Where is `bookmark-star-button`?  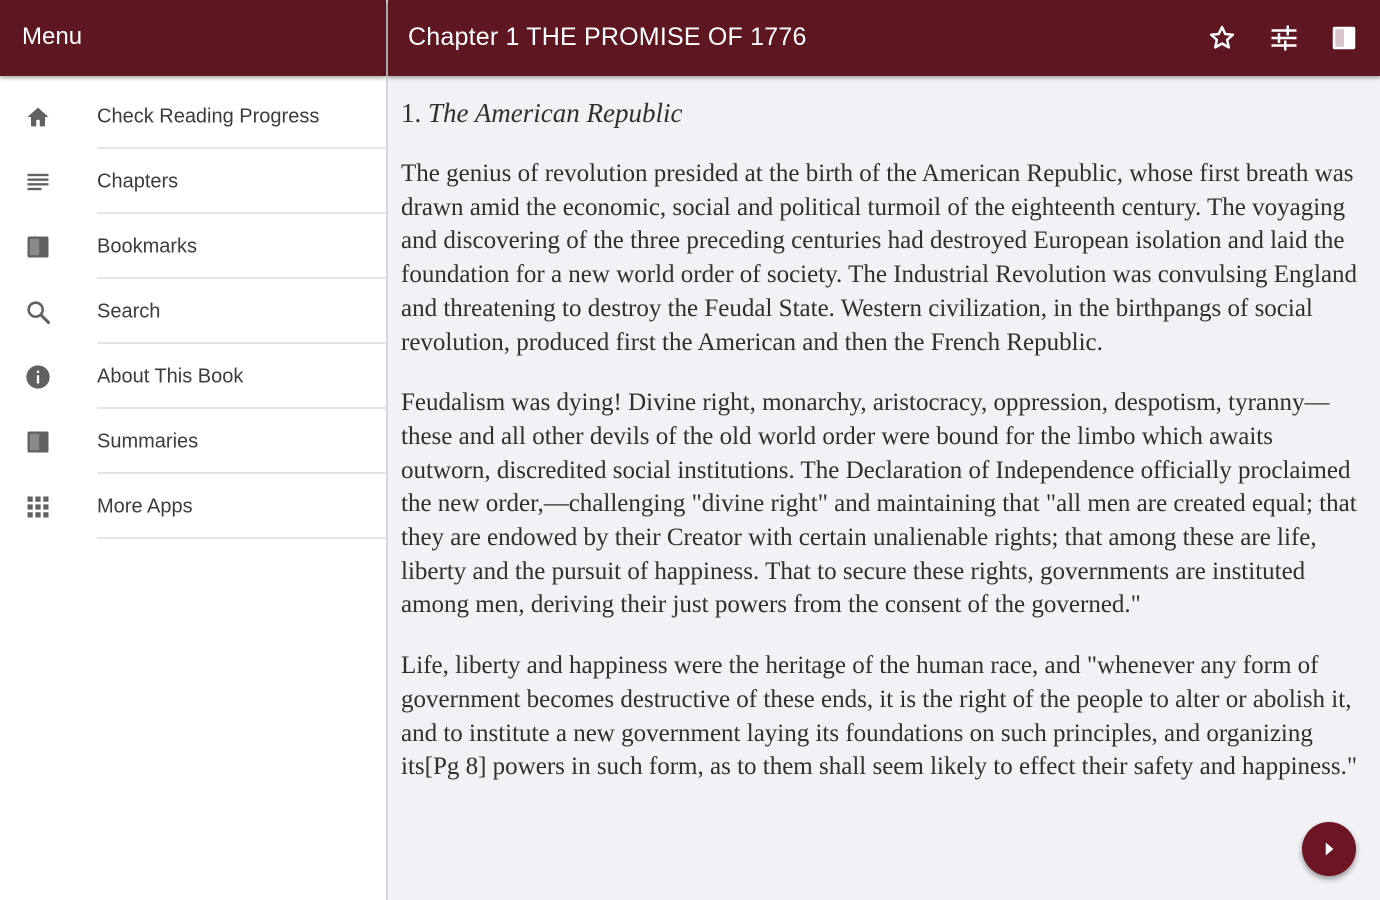
bookmark-star-button is located at coordinates (1222, 38).